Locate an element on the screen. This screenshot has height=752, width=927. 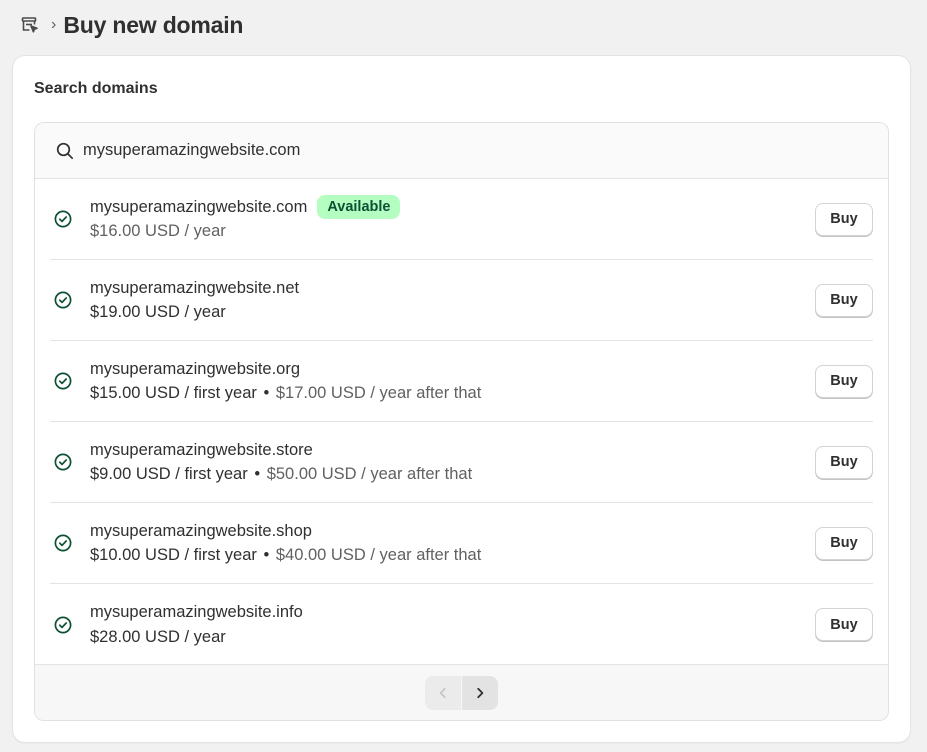
domain-name: mysuperamazingwebsite.shop is located at coordinates (201, 530).